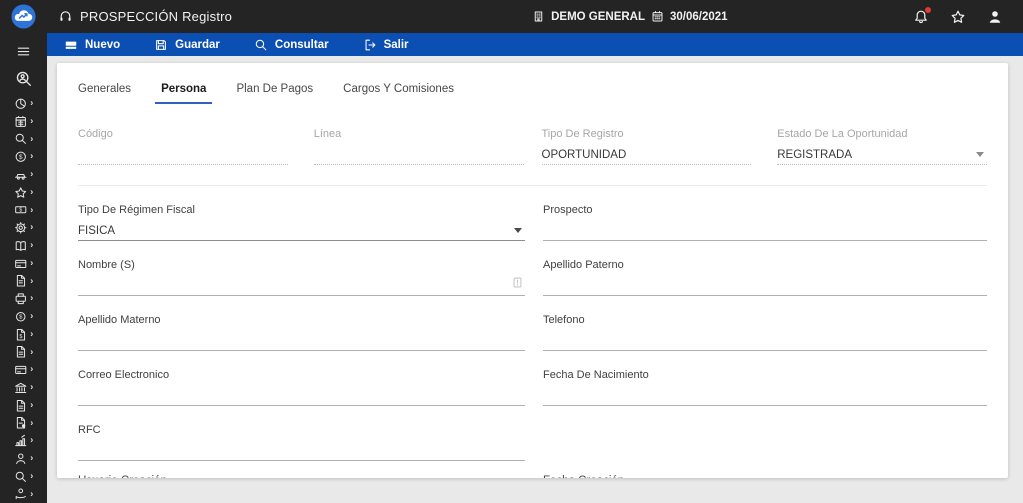 The height and width of the screenshot is (503, 1023). I want to click on user-menu-button, so click(995, 17).